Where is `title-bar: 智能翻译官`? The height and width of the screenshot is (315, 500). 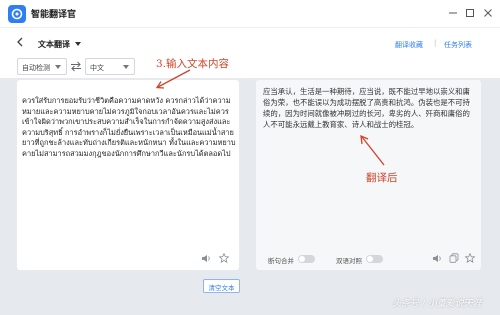 title-bar: 智能翻译官 is located at coordinates (250, 14).